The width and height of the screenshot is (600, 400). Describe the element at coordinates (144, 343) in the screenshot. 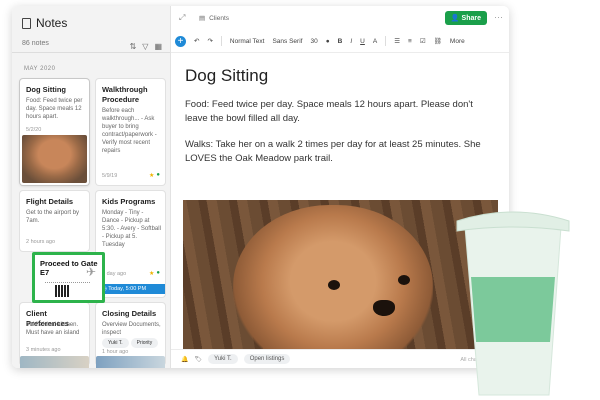

I see `tag: Priority` at that location.